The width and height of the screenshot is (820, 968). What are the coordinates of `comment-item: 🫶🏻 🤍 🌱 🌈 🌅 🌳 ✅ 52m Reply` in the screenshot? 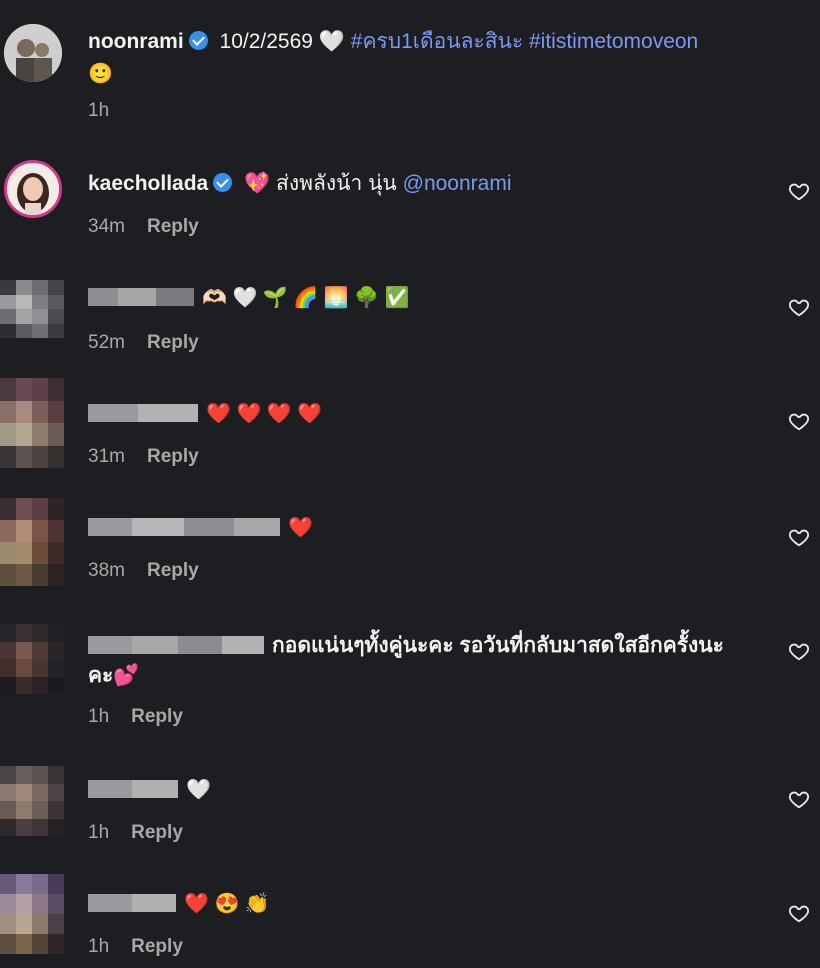 It's located at (410, 316).